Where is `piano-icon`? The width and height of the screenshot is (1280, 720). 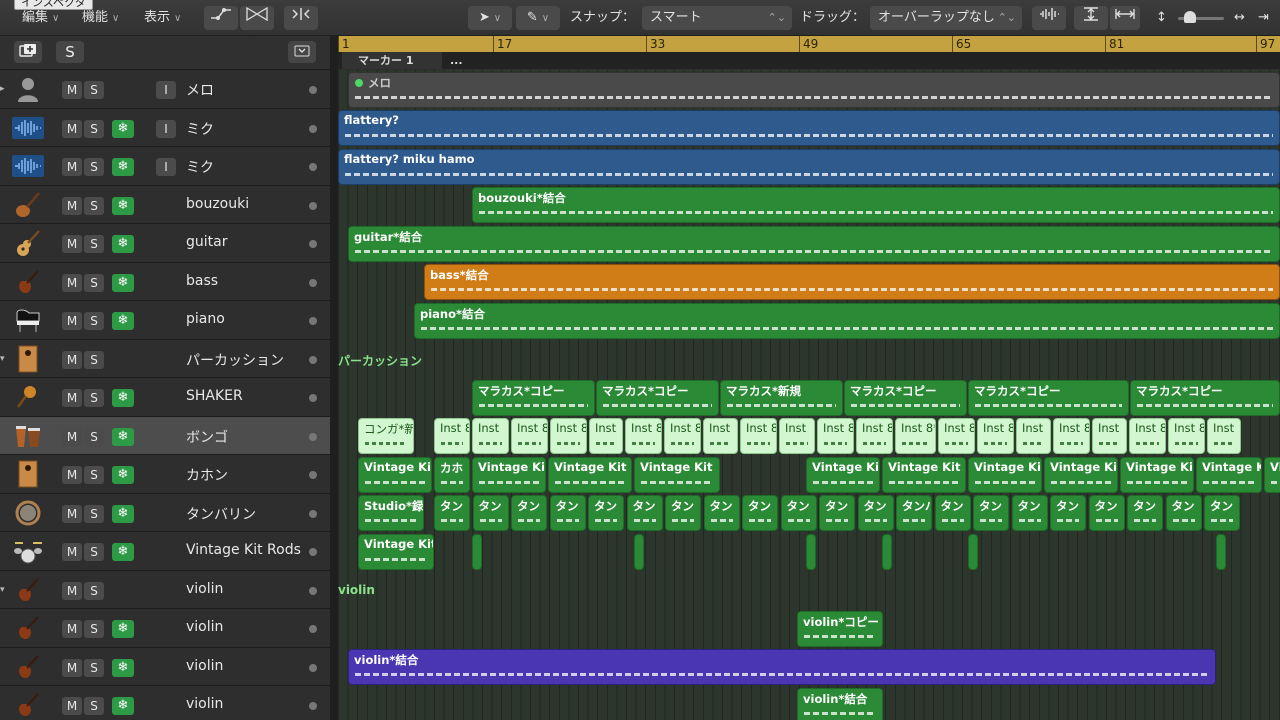
piano-icon is located at coordinates (28, 320).